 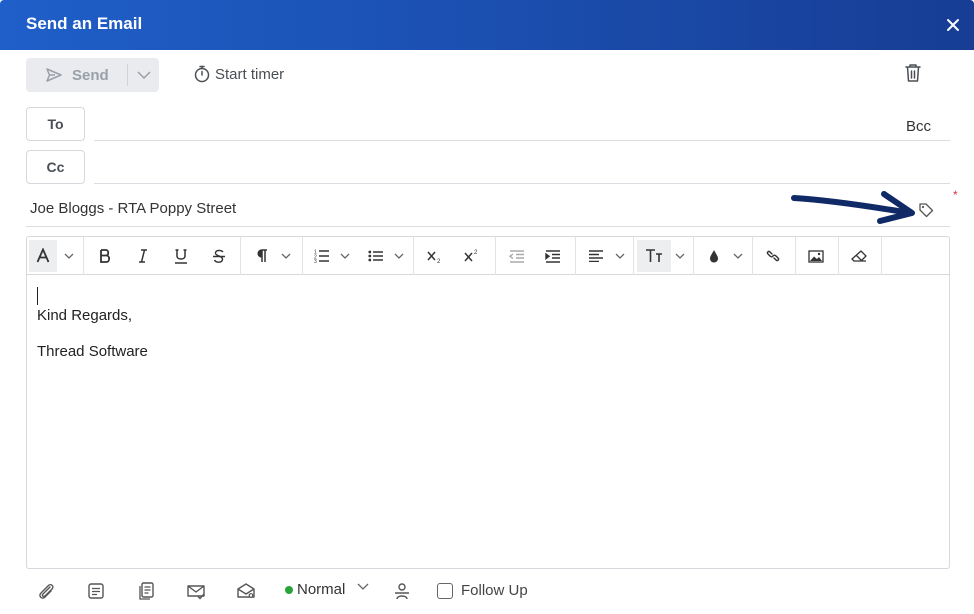 I want to click on link-icon, so click(x=773, y=256).